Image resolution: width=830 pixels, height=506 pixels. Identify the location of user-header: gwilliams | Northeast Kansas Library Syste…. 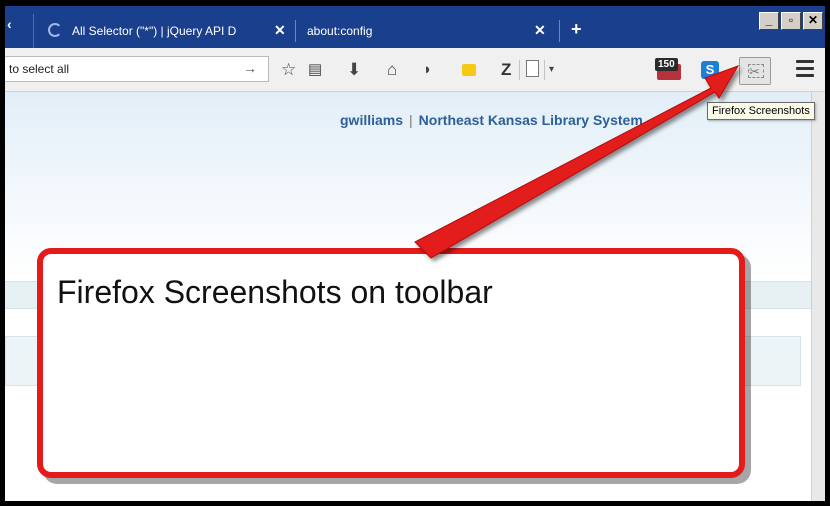
(491, 120).